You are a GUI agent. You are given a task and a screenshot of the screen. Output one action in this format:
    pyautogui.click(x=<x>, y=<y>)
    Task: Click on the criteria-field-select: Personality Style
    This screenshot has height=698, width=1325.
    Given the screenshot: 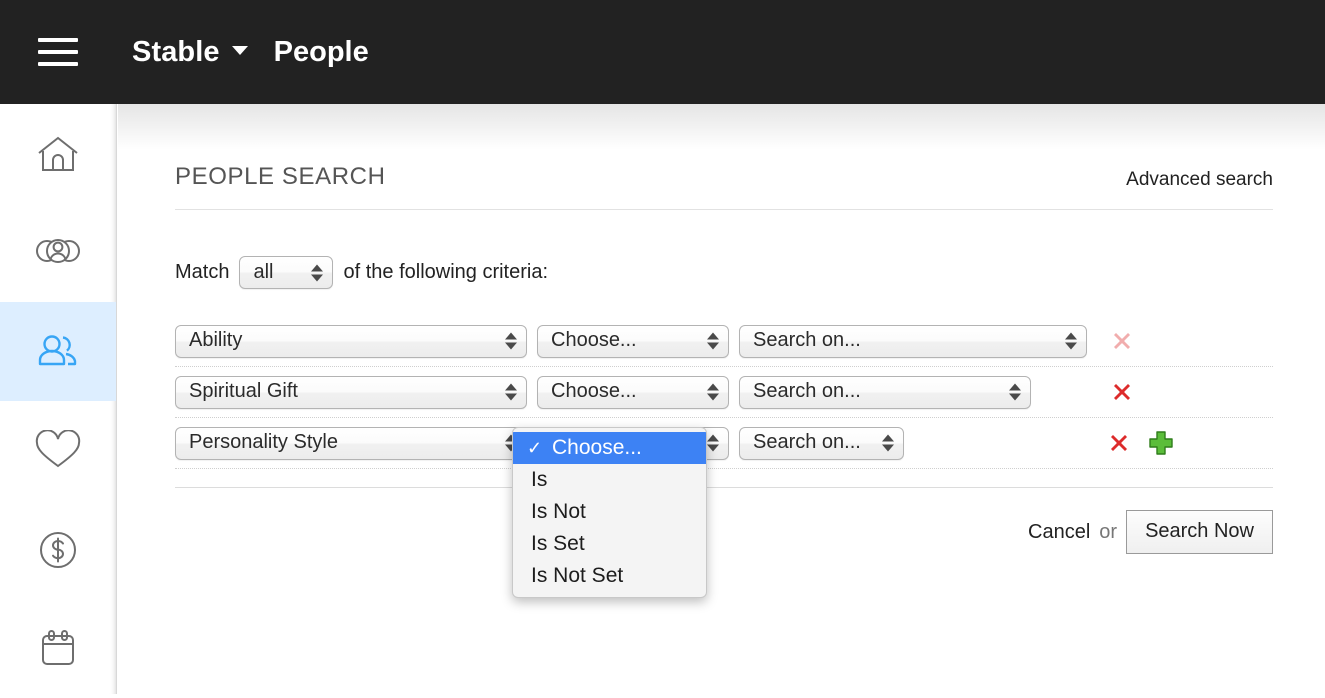 What is the action you would take?
    pyautogui.click(x=351, y=443)
    